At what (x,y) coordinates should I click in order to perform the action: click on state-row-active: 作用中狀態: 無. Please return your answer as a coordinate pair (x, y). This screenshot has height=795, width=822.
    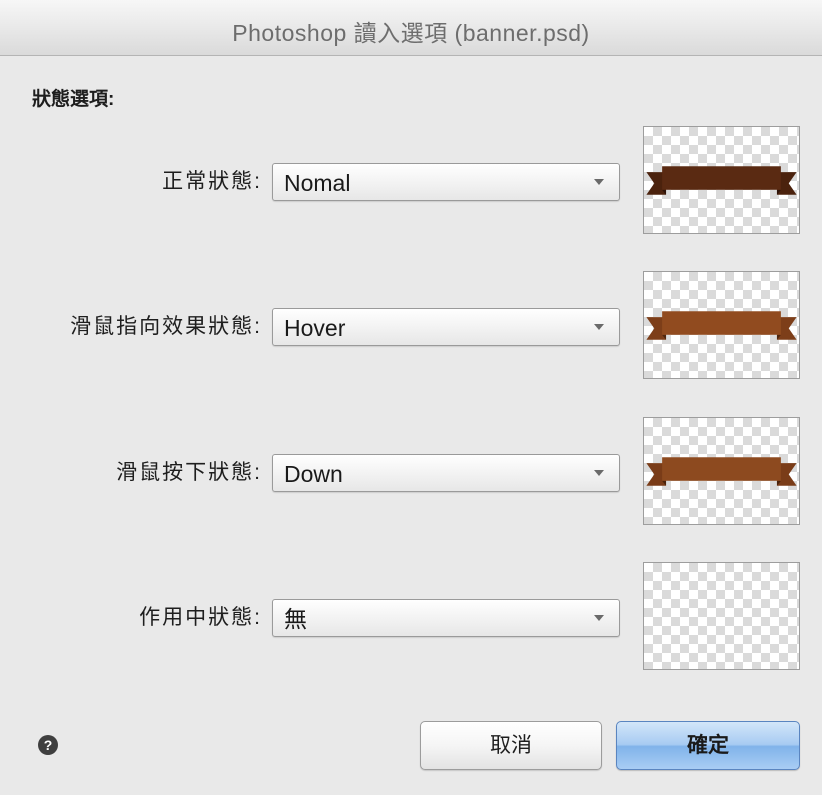
    Looking at the image, I should click on (411, 616).